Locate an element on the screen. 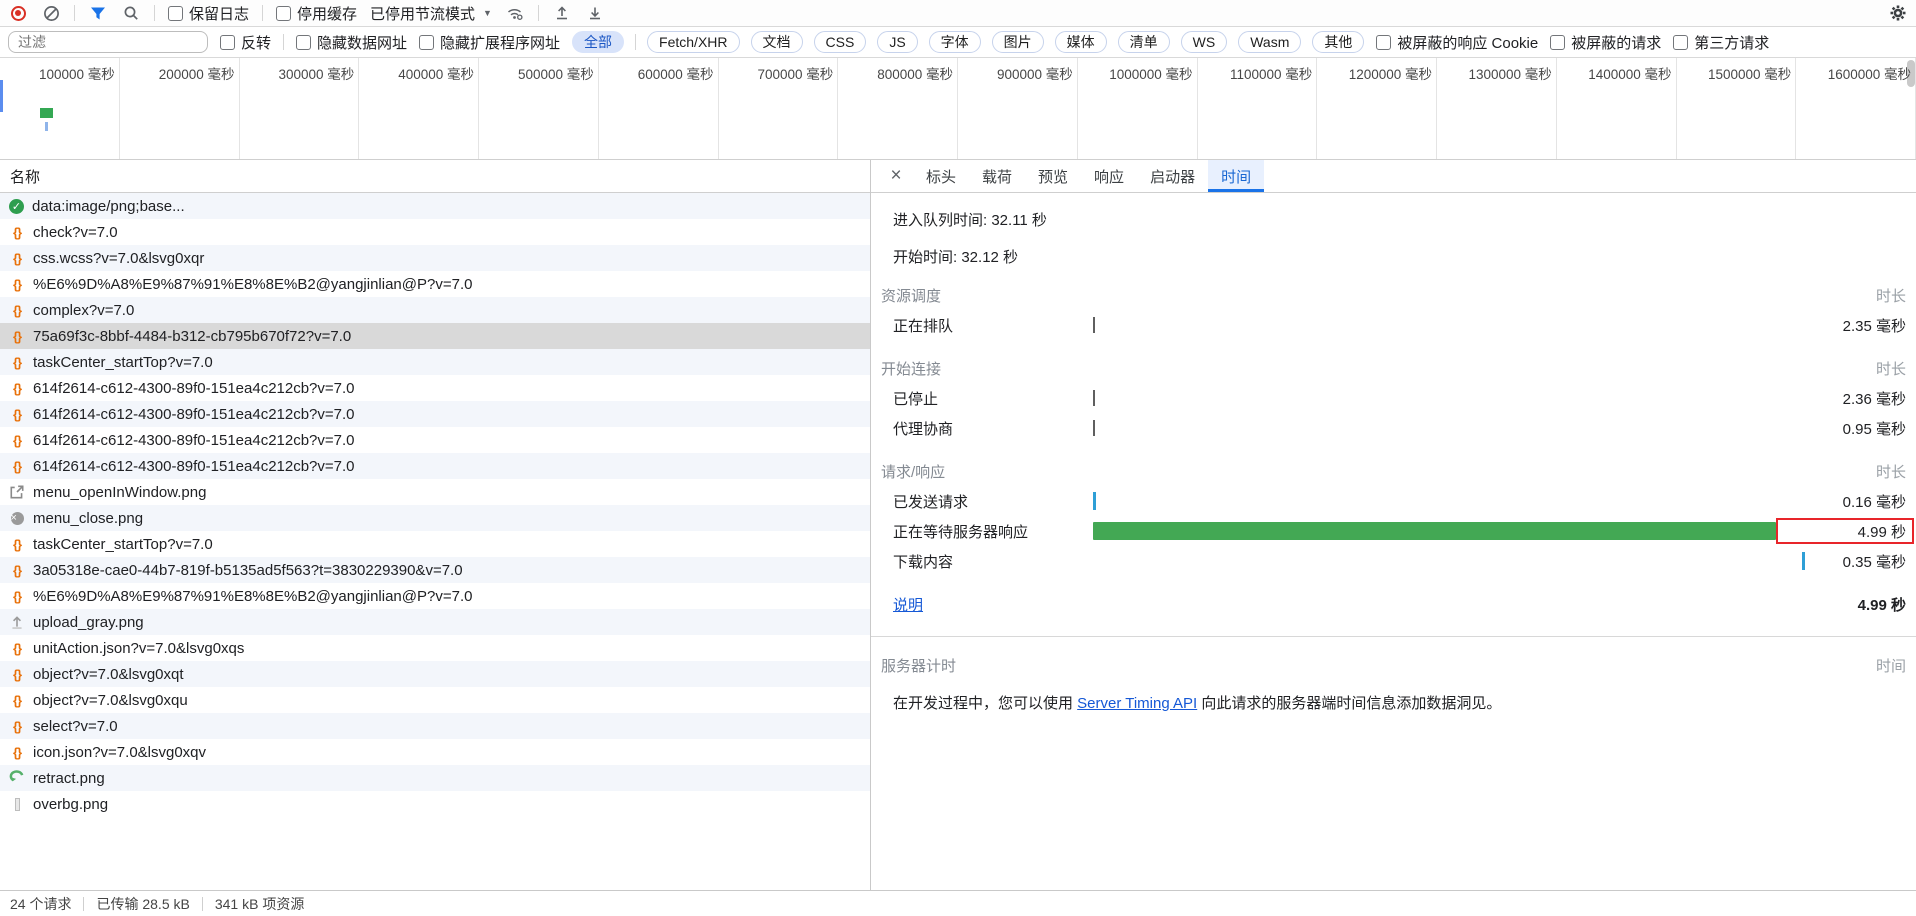 The height and width of the screenshot is (916, 1916). blocked-requests-checkbox is located at coordinates (1558, 42).